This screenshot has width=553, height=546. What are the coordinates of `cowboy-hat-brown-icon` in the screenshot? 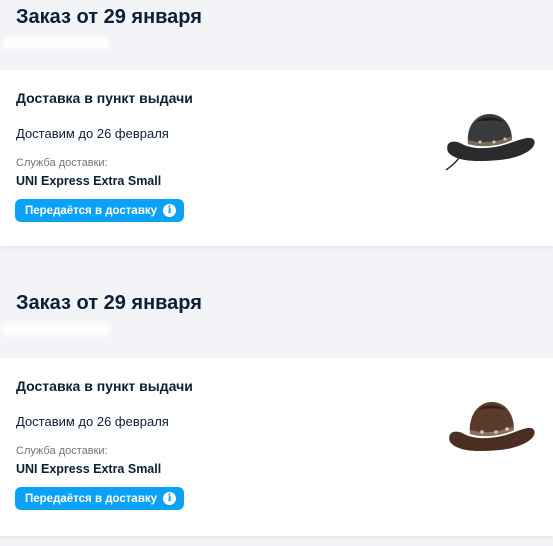 It's located at (492, 427).